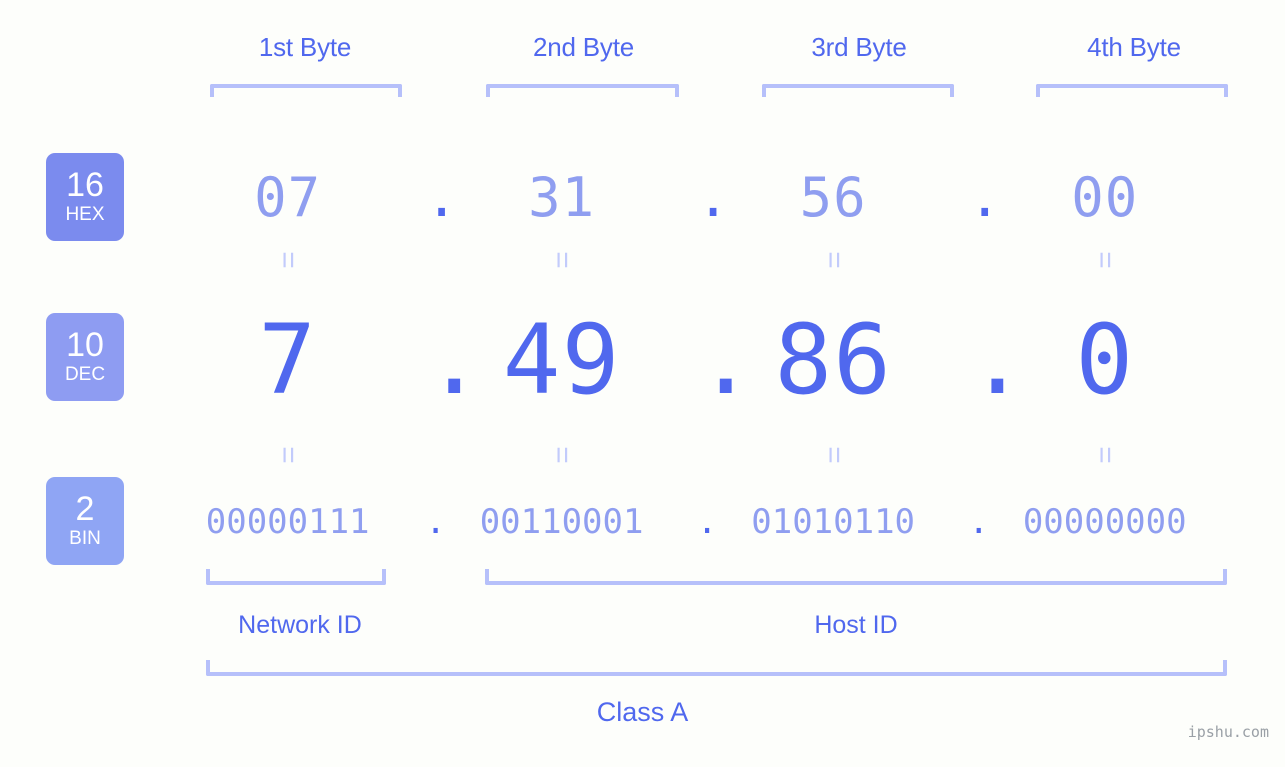 Image resolution: width=1285 pixels, height=767 pixels. What do you see at coordinates (85, 214) in the screenshot?
I see `base-badge-hex-name: HEX` at bounding box center [85, 214].